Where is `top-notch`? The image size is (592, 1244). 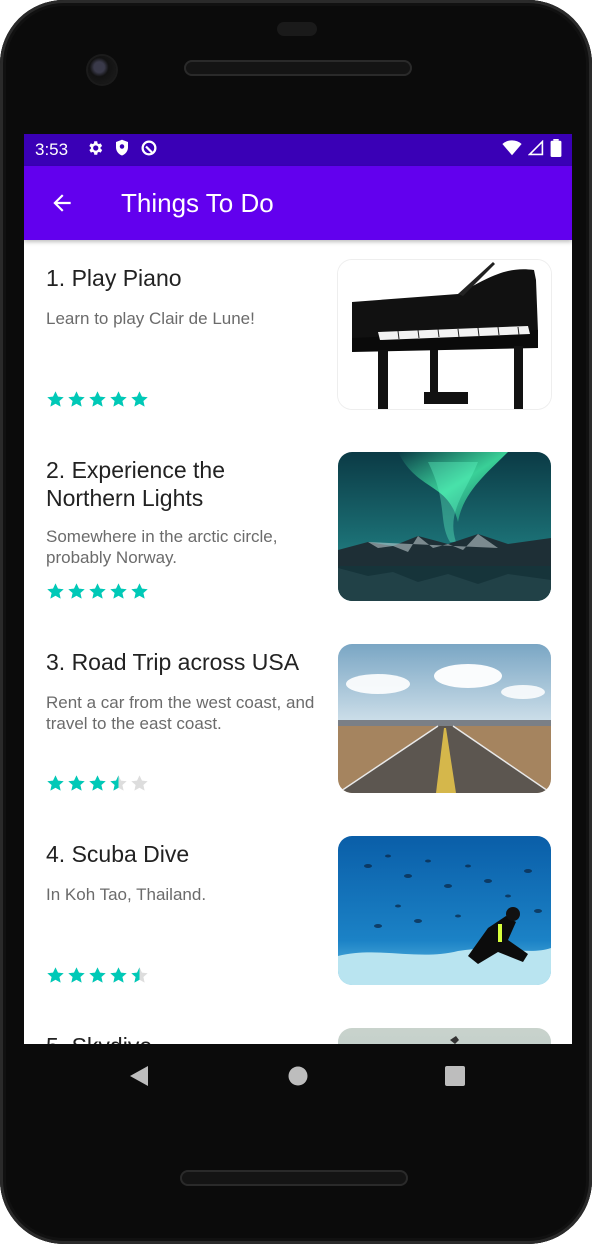 top-notch is located at coordinates (297, 29).